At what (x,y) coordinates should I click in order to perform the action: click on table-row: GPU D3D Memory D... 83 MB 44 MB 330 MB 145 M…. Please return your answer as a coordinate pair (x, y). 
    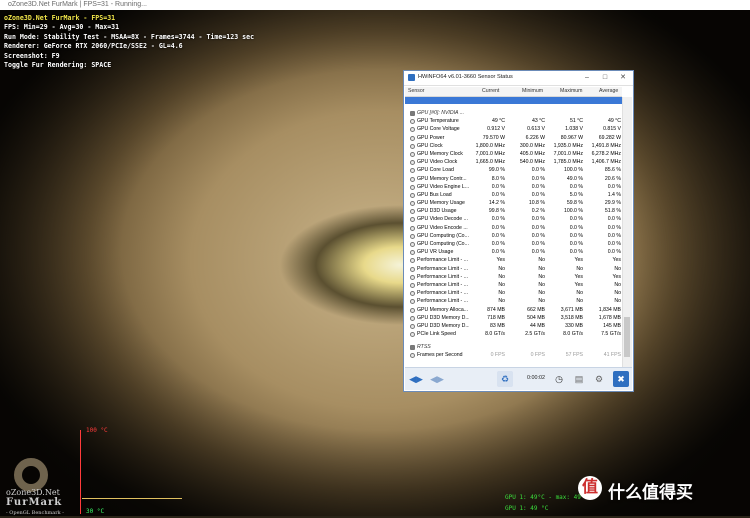
    Looking at the image, I should click on (513, 326).